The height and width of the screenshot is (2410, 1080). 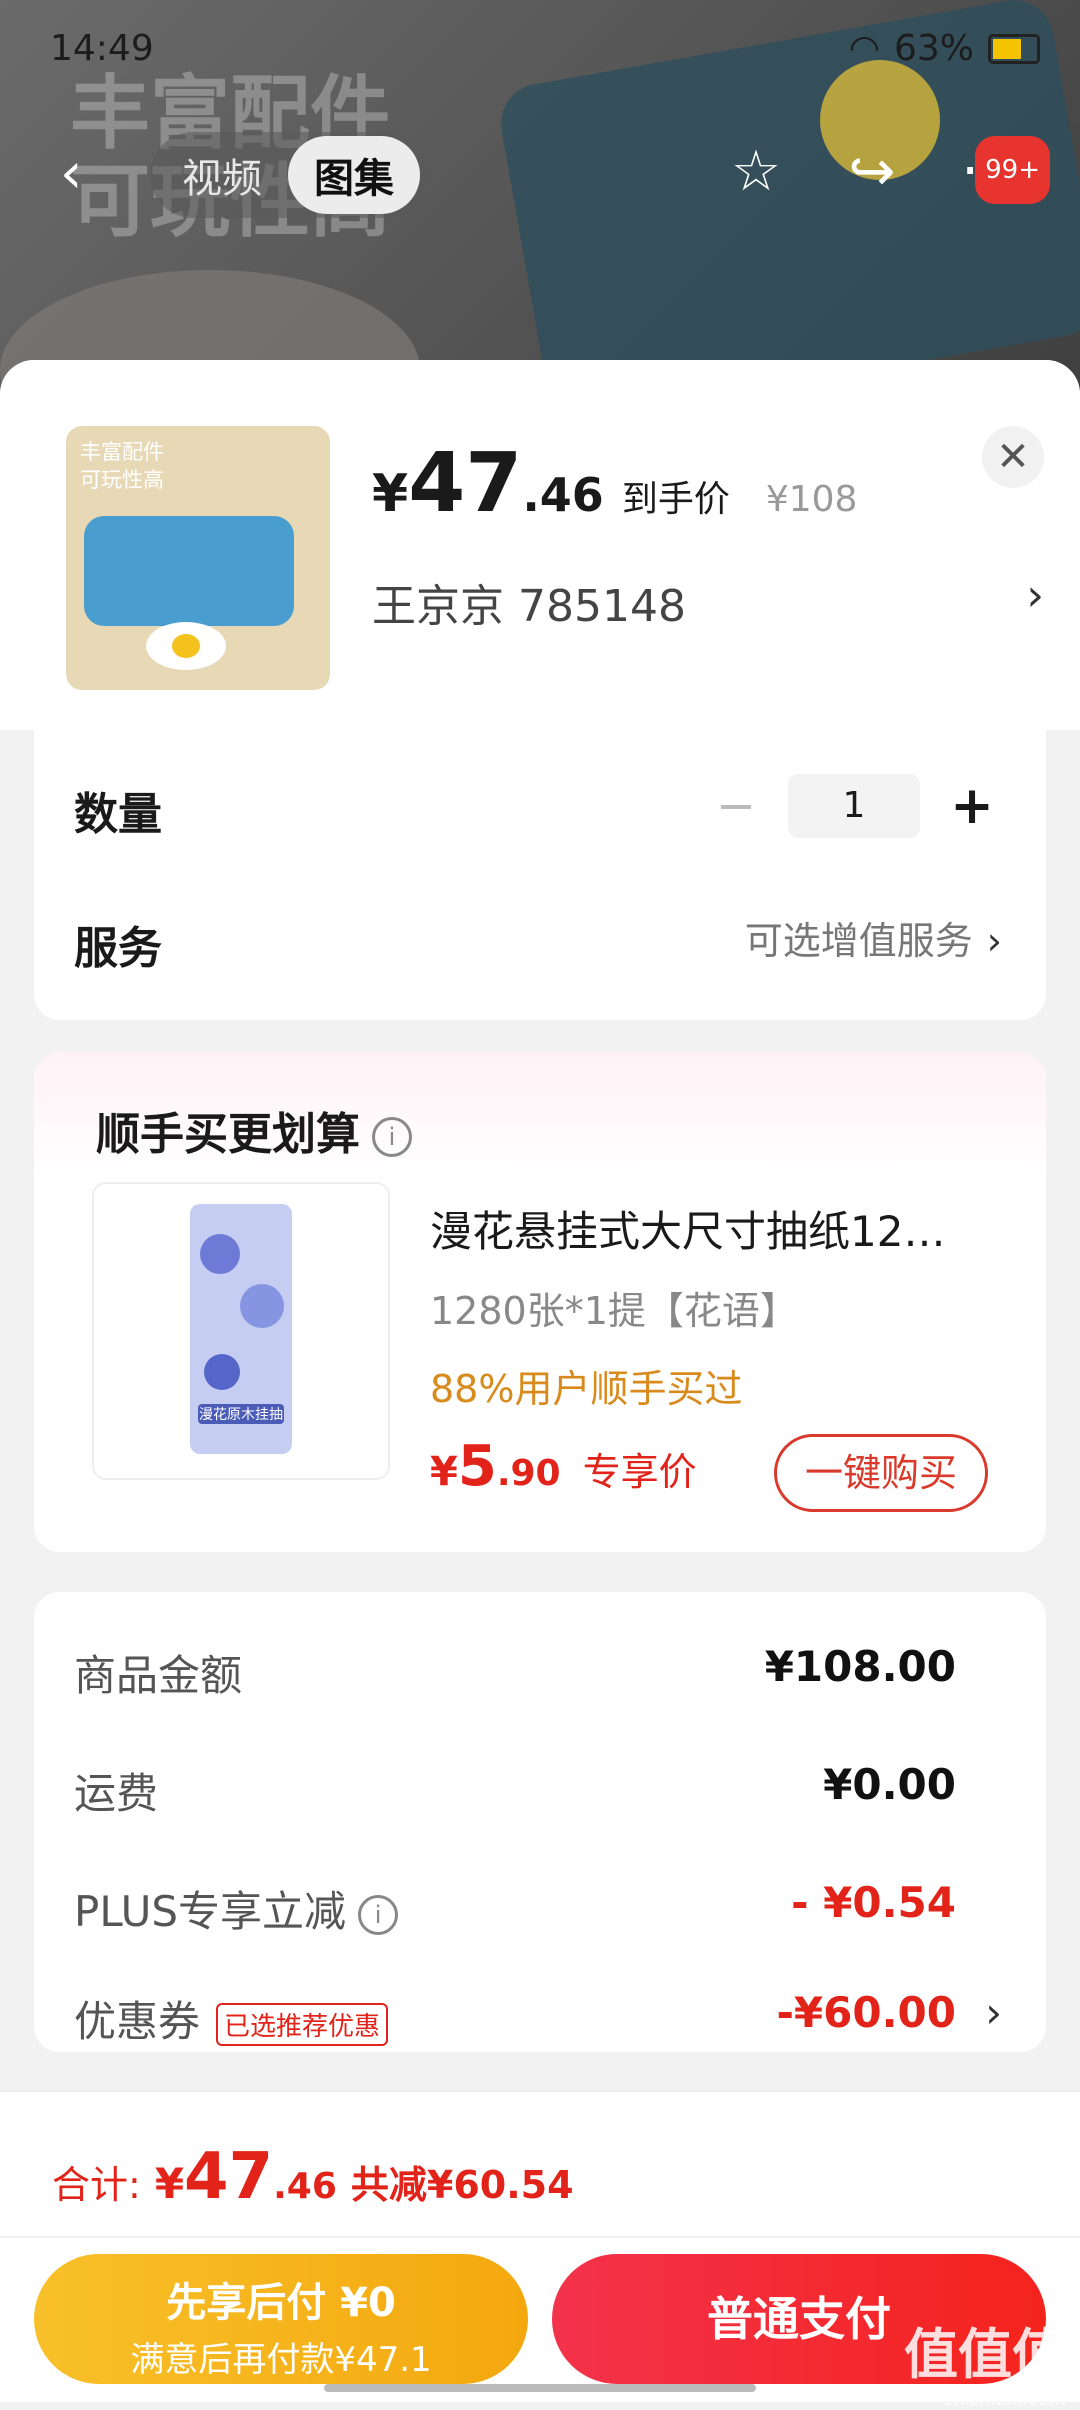 I want to click on media-tab-switch: 视频 图集, so click(x=288, y=175).